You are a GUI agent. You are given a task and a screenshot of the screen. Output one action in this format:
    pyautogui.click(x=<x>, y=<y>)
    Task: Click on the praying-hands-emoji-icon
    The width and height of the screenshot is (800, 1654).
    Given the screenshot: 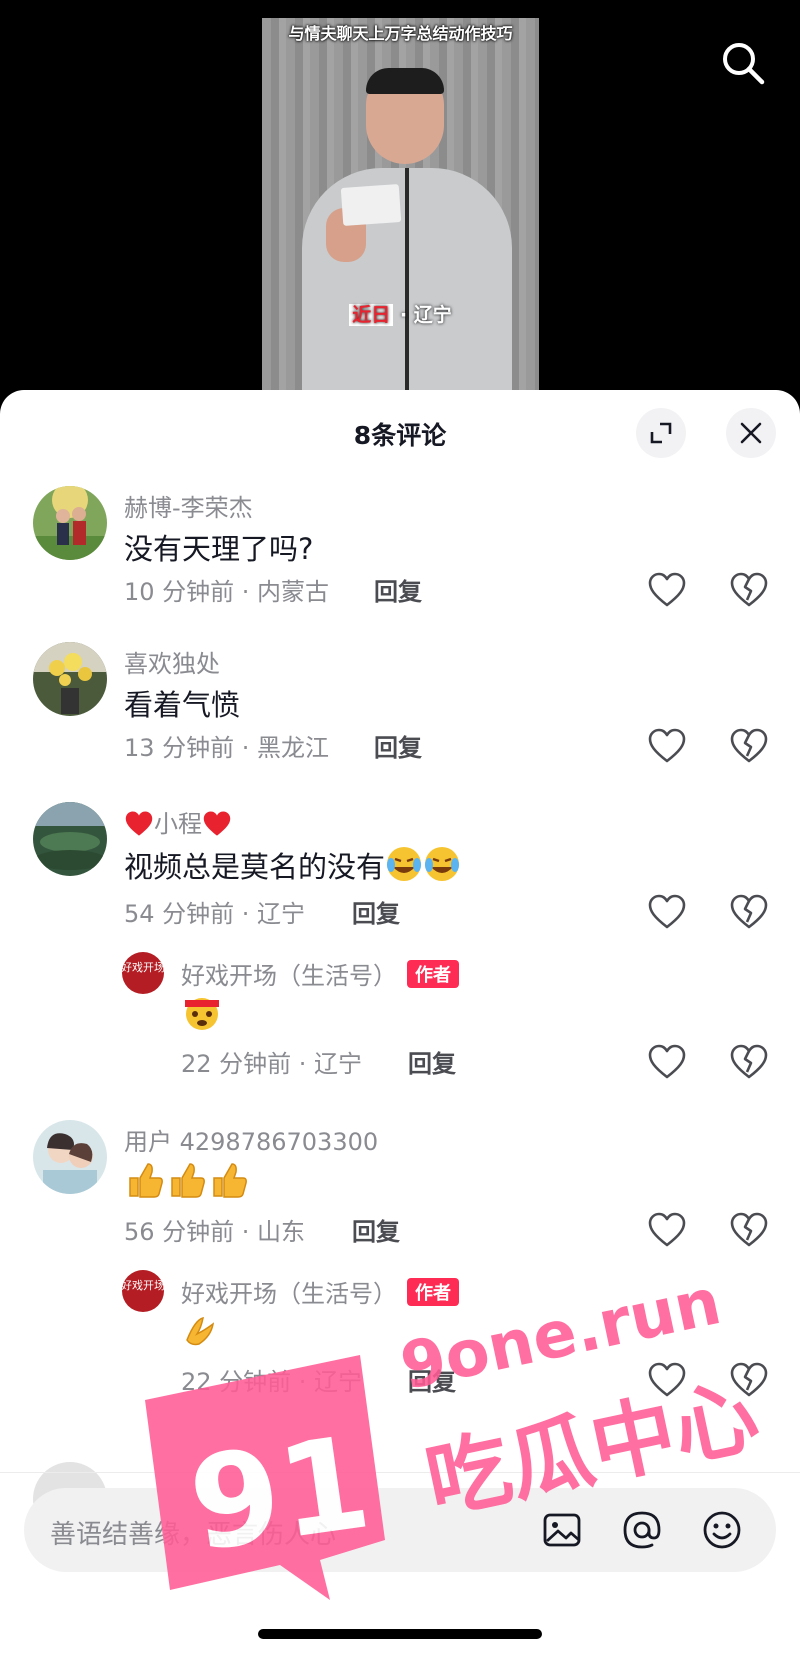 What is the action you would take?
    pyautogui.click(x=200, y=1331)
    